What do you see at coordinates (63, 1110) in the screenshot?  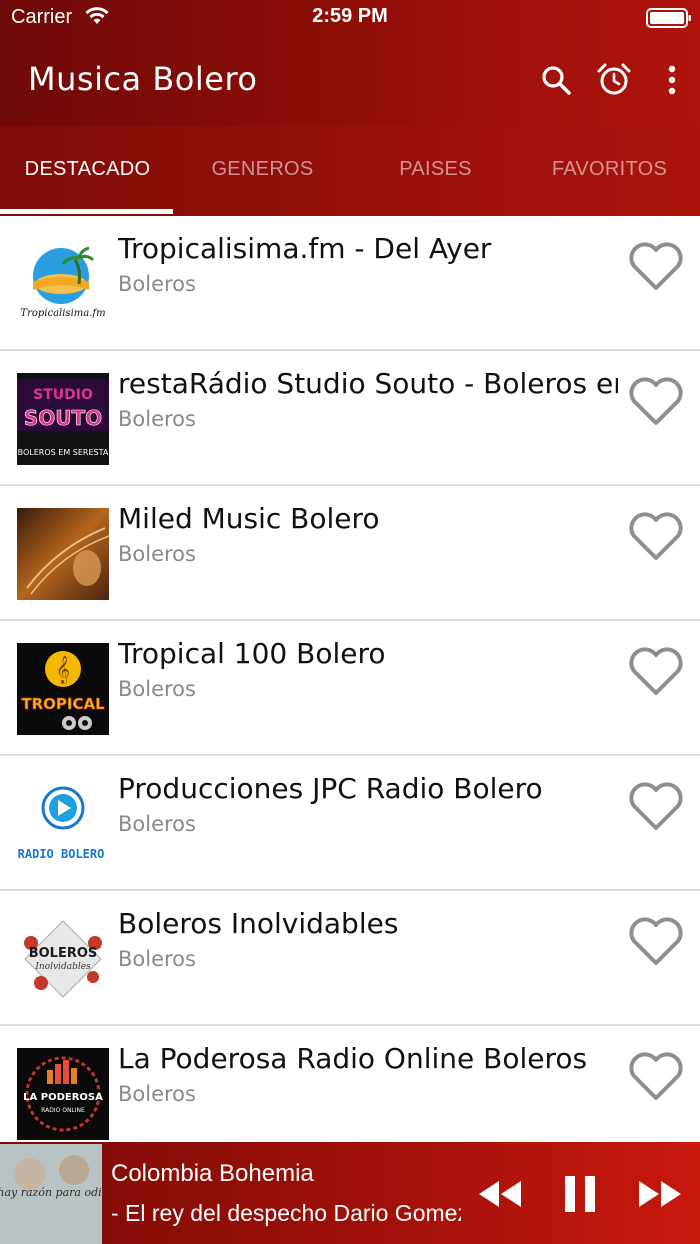 I see `logo-subtext: RADIO ONLINE` at bounding box center [63, 1110].